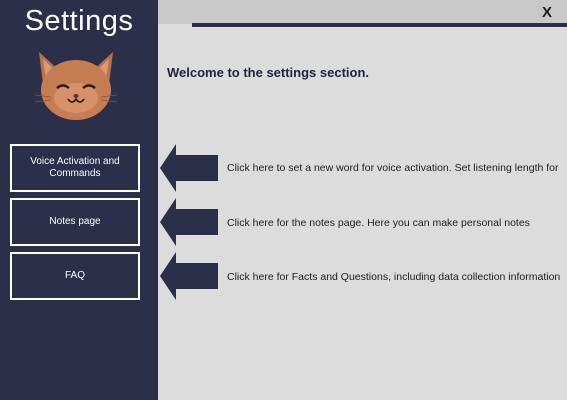 The width and height of the screenshot is (567, 400). I want to click on faq-label: FAQ, so click(74, 275).